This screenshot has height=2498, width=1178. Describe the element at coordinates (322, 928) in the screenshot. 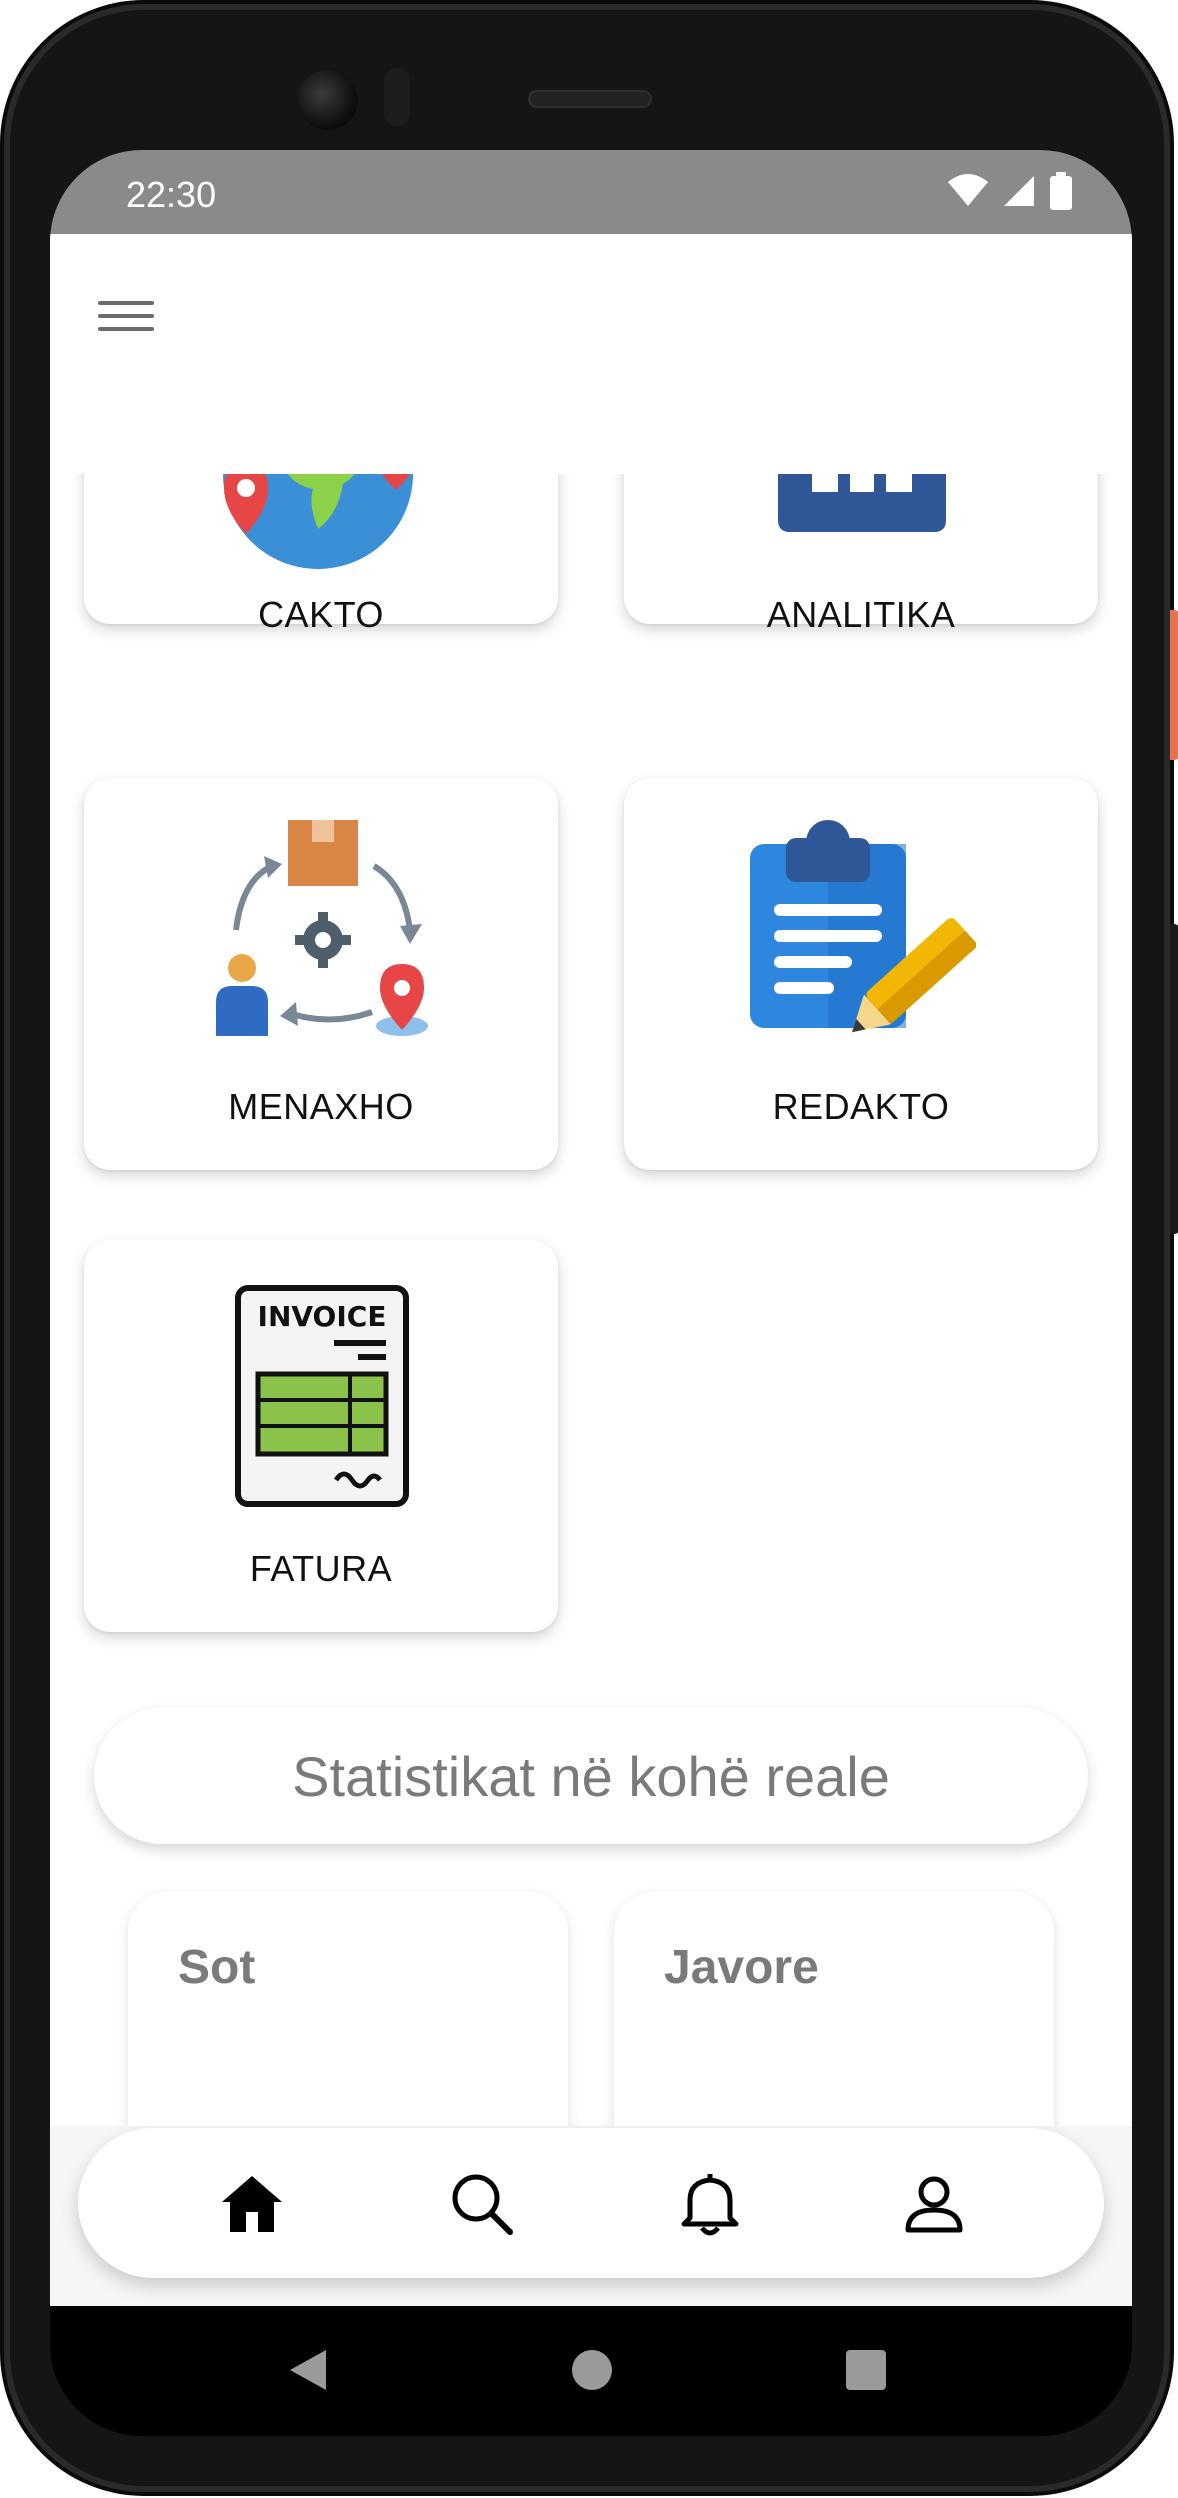

I see `logistics-cycle-icon` at that location.